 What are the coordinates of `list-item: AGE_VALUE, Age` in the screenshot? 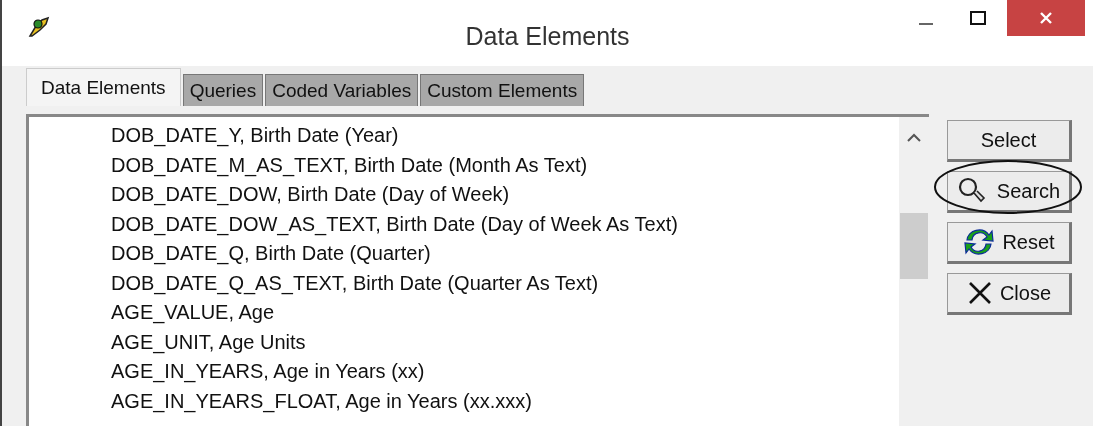 It's located at (505, 313).